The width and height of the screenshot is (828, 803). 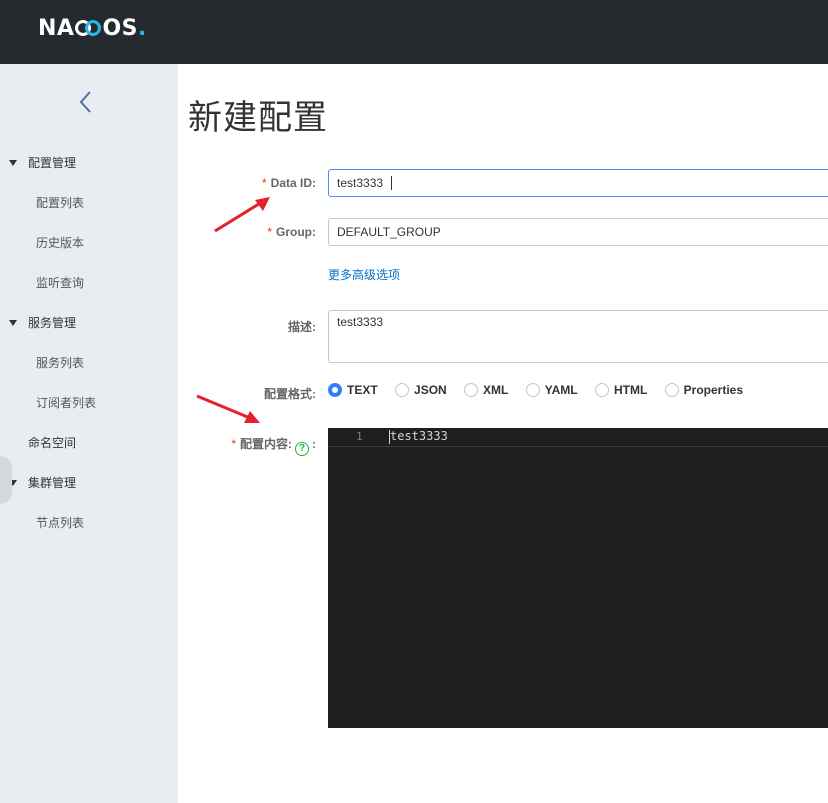 What do you see at coordinates (302, 449) in the screenshot?
I see `question-circle-icon: ?` at bounding box center [302, 449].